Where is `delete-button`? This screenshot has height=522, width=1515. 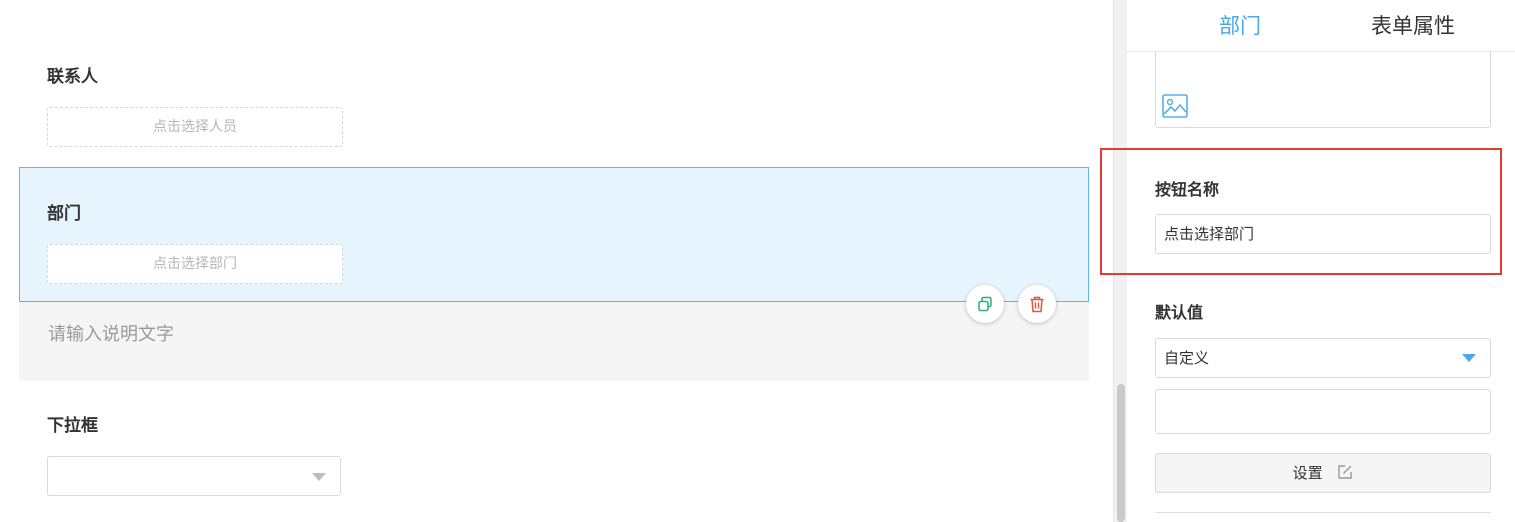 delete-button is located at coordinates (1037, 304).